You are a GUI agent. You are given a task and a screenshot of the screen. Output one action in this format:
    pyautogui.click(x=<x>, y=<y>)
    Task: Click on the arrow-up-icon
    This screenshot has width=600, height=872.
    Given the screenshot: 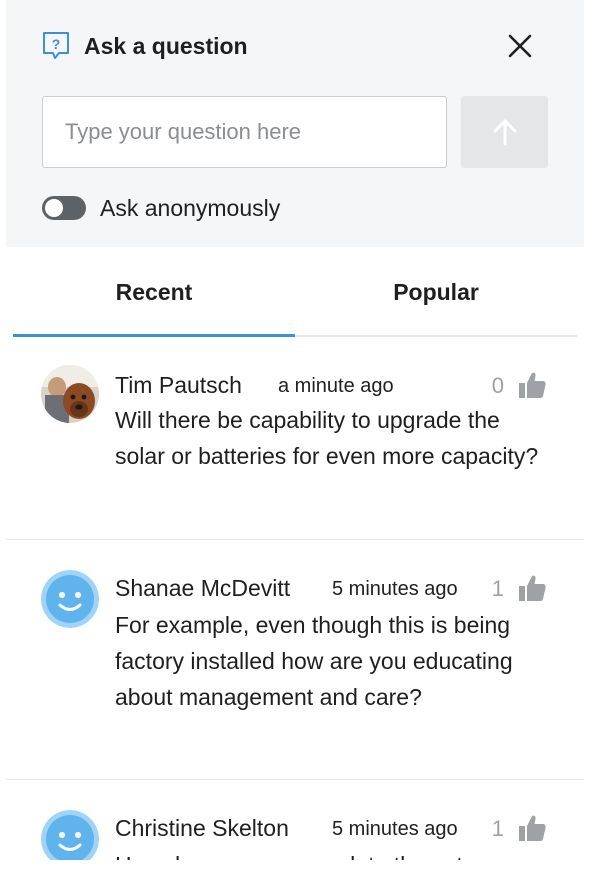 What is the action you would take?
    pyautogui.click(x=504, y=132)
    